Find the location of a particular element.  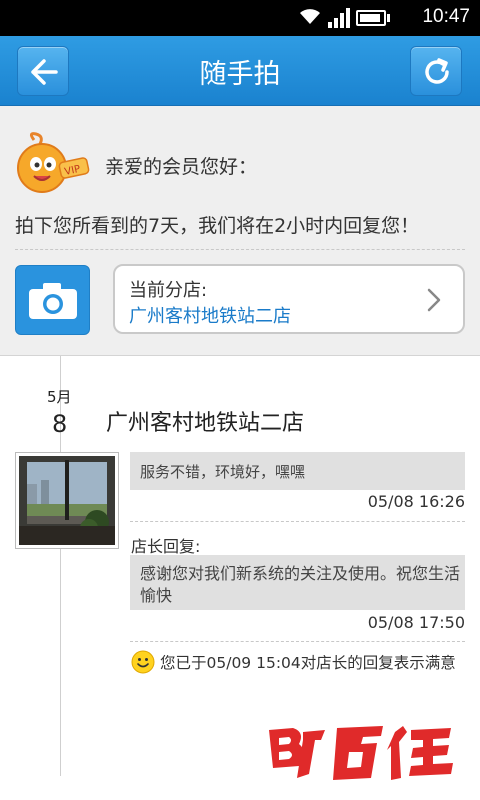

wifi-icon is located at coordinates (310, 16).